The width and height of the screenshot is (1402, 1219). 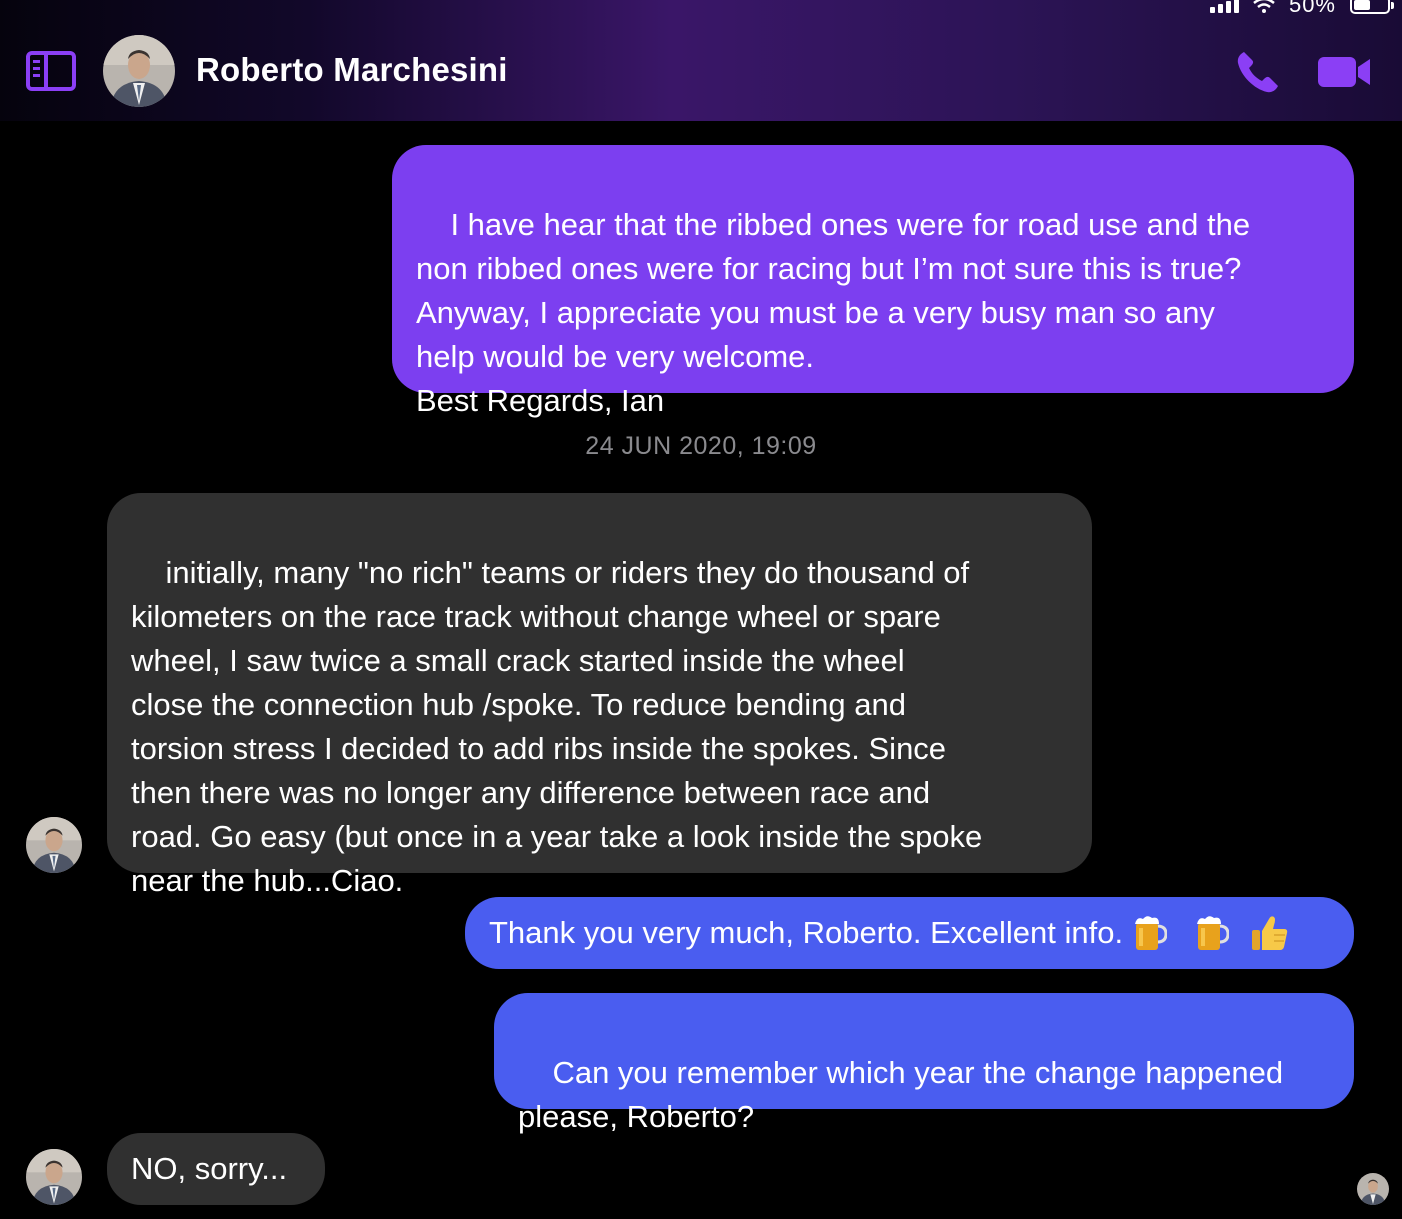 I want to click on contact-avatar, so click(x=139, y=71).